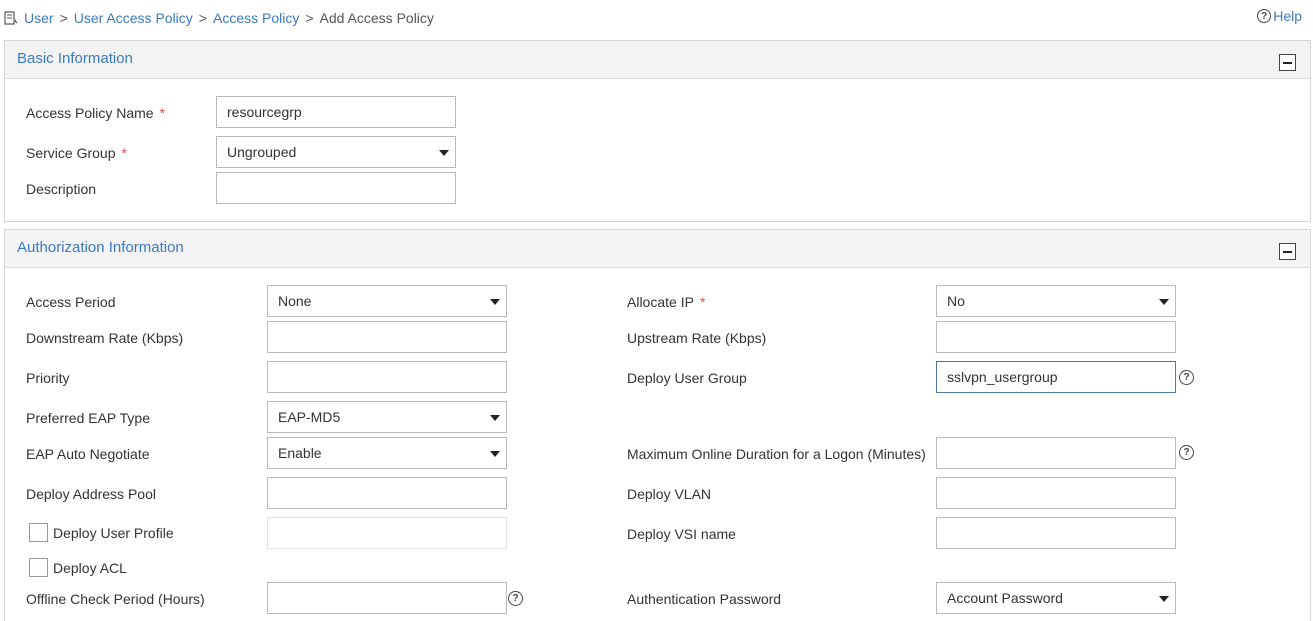  Describe the element at coordinates (61, 189) in the screenshot. I see `description-label: Description` at that location.